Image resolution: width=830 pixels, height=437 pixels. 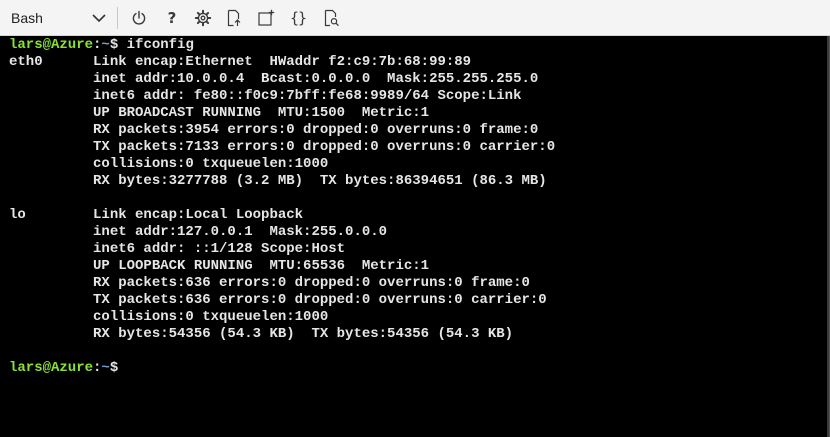 What do you see at coordinates (156, 215) in the screenshot?
I see `output-line: lo Link encap:Local Loopback` at bounding box center [156, 215].